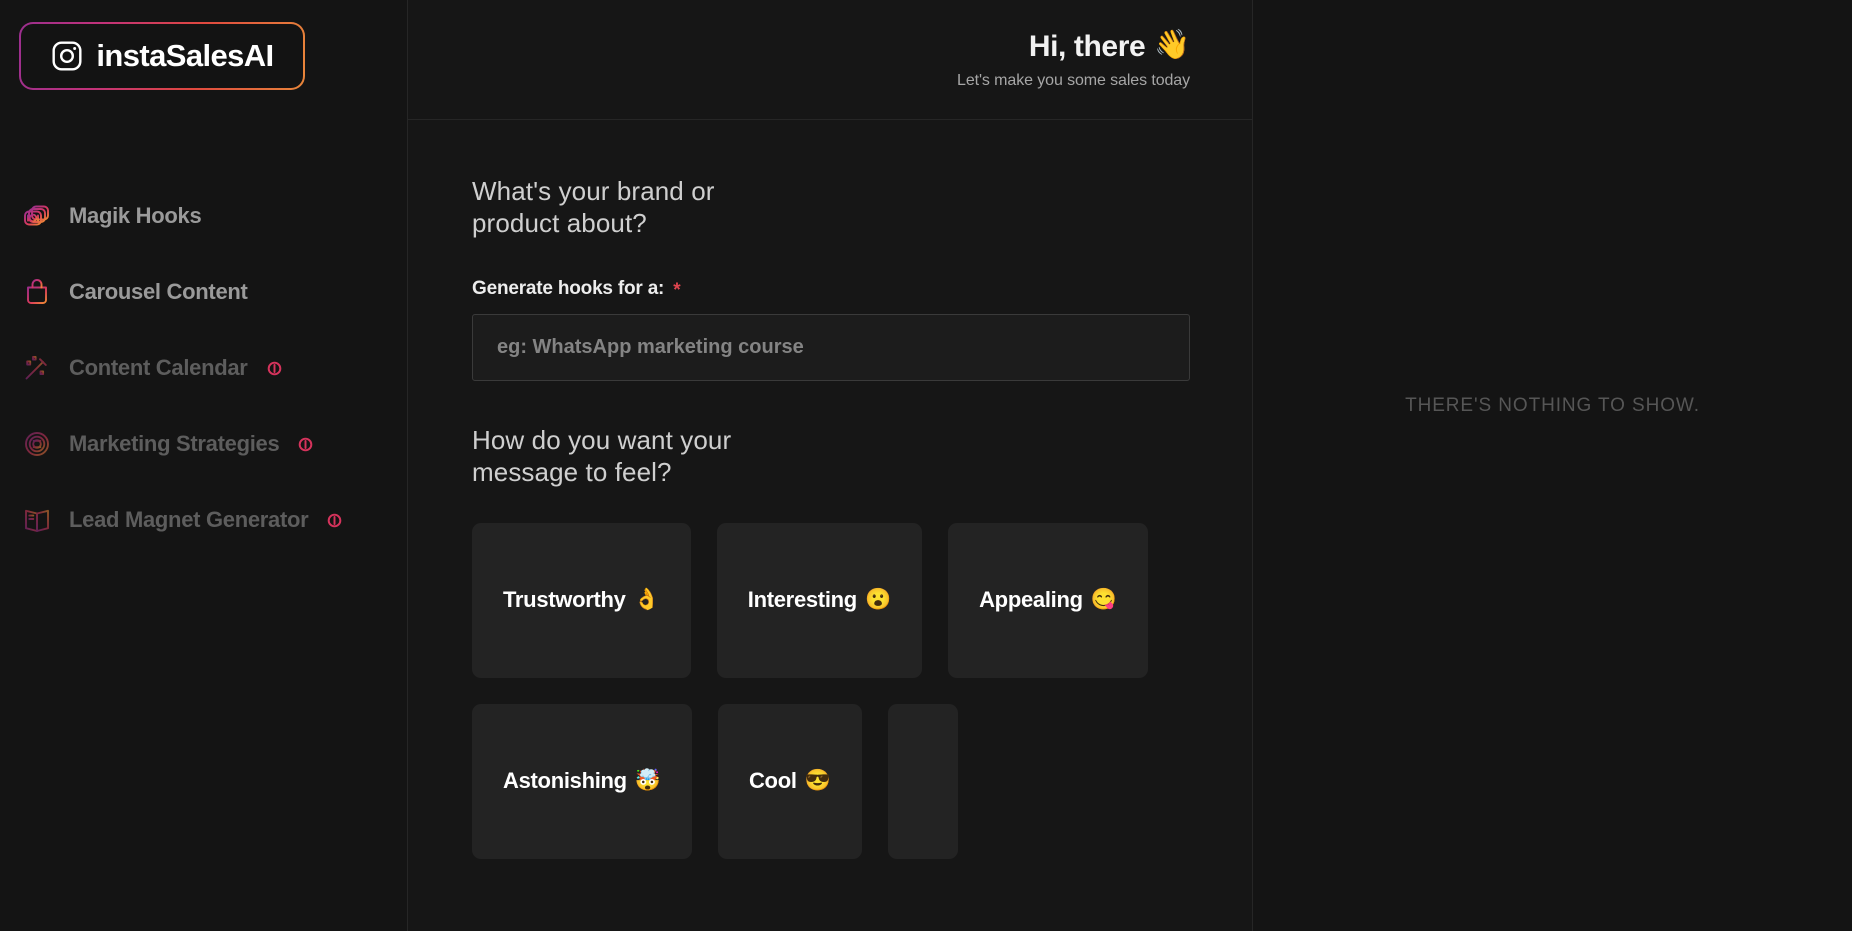 The image size is (1852, 931). Describe the element at coordinates (647, 781) in the screenshot. I see `exploding-head-icon: 🤯` at that location.